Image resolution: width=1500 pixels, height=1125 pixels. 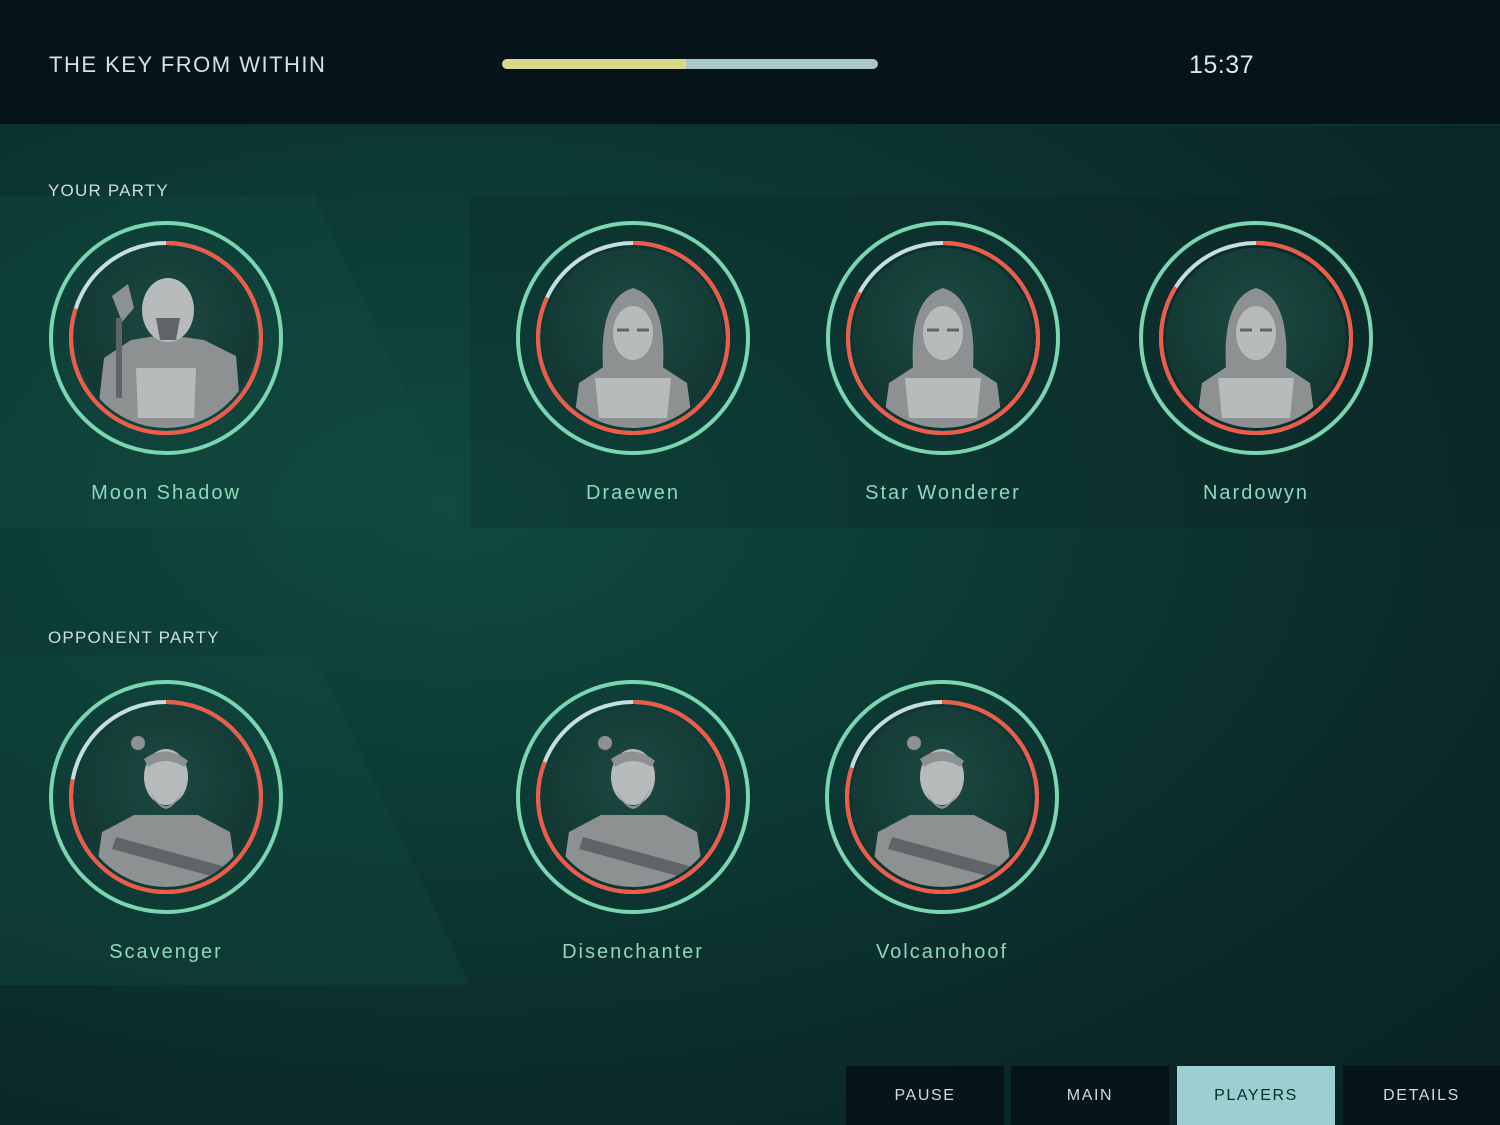 What do you see at coordinates (166, 338) in the screenshot?
I see `armored-knight-icon` at bounding box center [166, 338].